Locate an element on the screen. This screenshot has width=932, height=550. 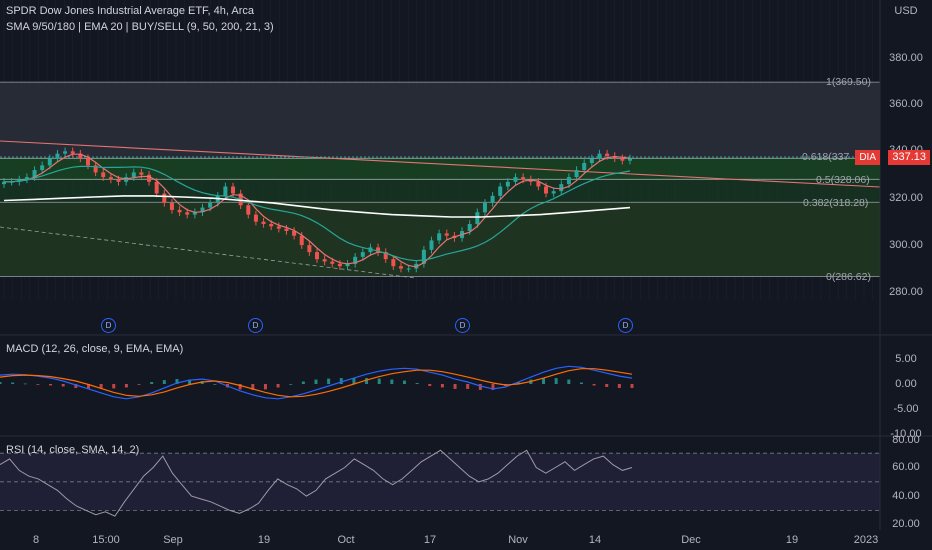
macd-tick: 0.00 is located at coordinates (906, 384).